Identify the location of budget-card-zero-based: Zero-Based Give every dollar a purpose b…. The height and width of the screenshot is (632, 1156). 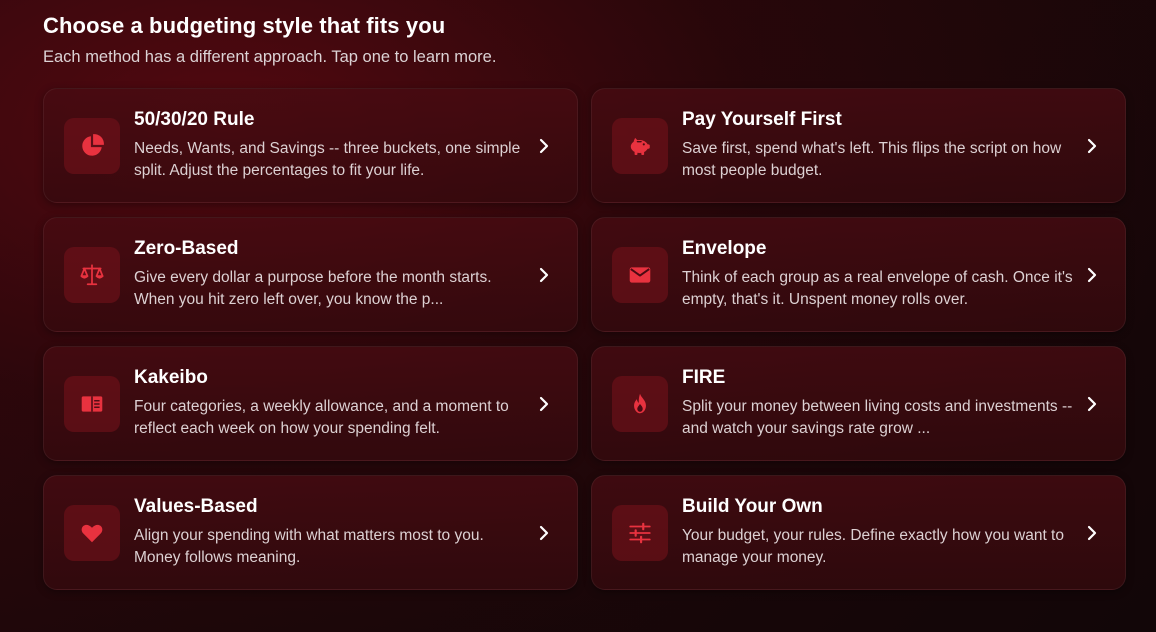
(310, 274).